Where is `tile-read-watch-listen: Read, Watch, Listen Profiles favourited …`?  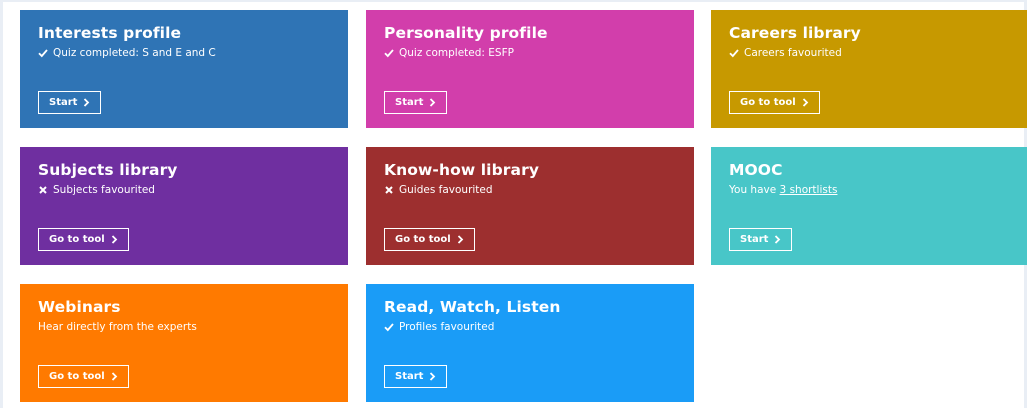 tile-read-watch-listen: Read, Watch, Listen Profiles favourited … is located at coordinates (530, 343).